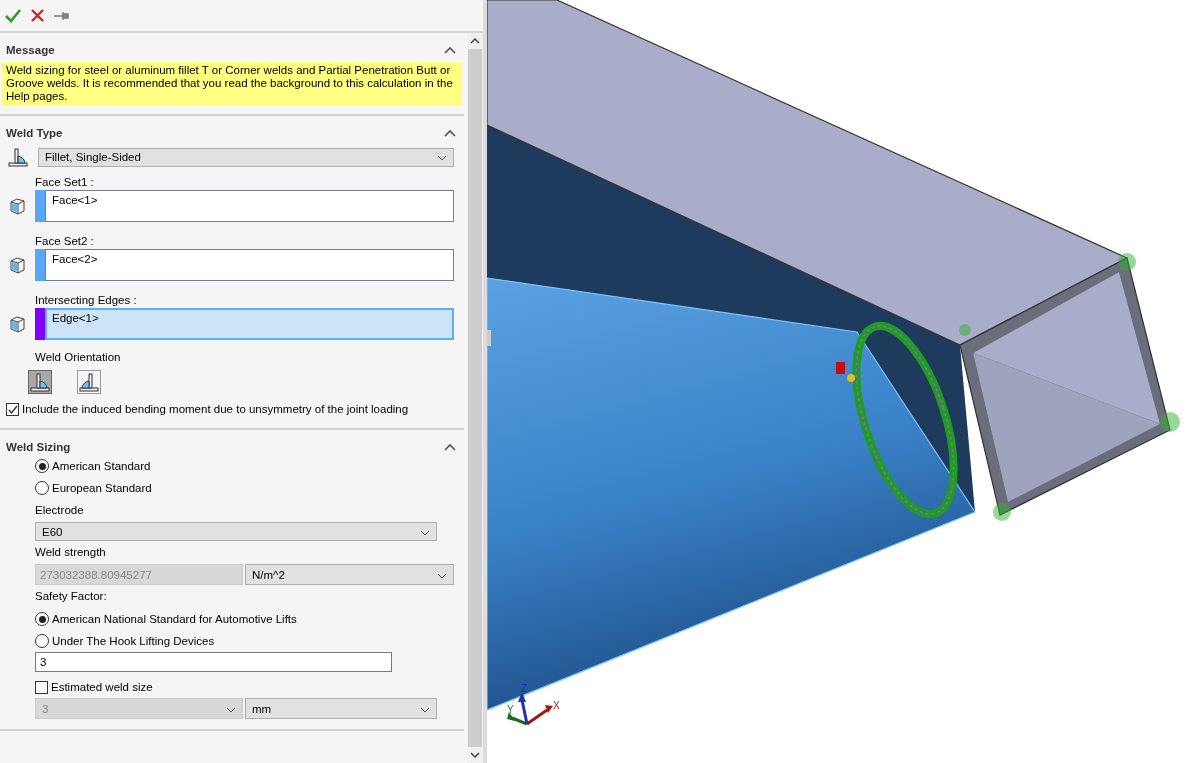  I want to click on field-label: Face Set1 :, so click(65, 182).